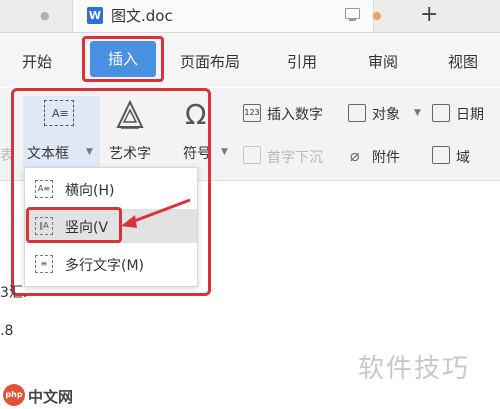 The width and height of the screenshot is (500, 409). What do you see at coordinates (386, 114) in the screenshot?
I see `object-label: 对象` at bounding box center [386, 114].